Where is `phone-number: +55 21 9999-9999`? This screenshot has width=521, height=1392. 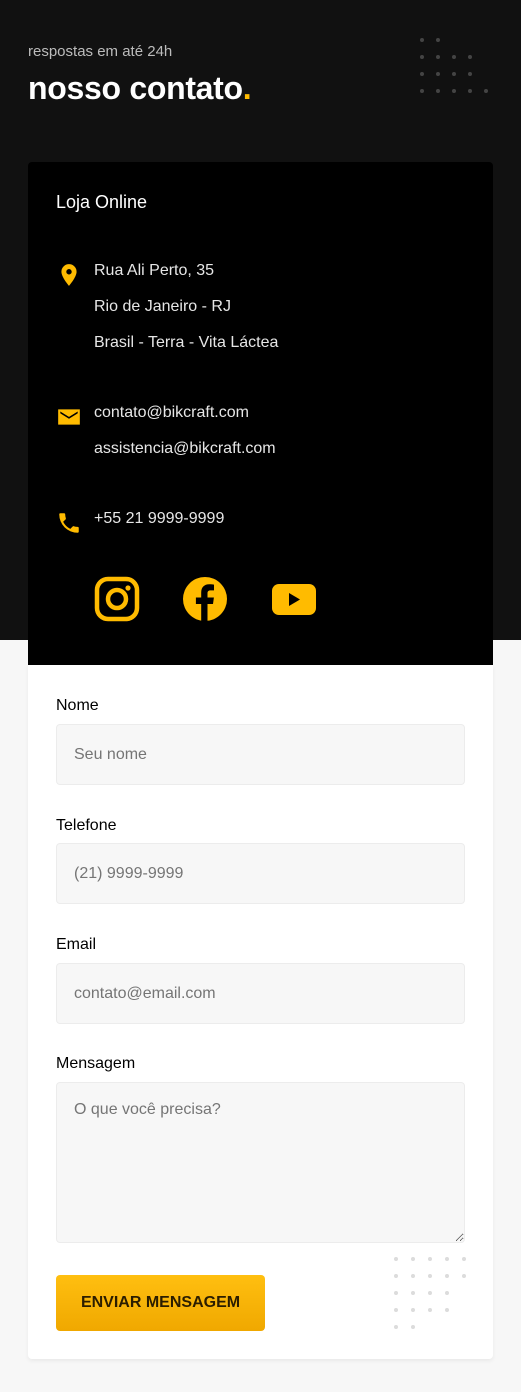
phone-number: +55 21 9999-9999 is located at coordinates (159, 519).